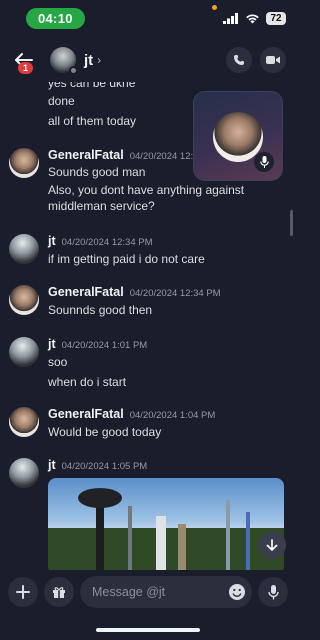  I want to click on message-text: all of them today, so click(92, 121).